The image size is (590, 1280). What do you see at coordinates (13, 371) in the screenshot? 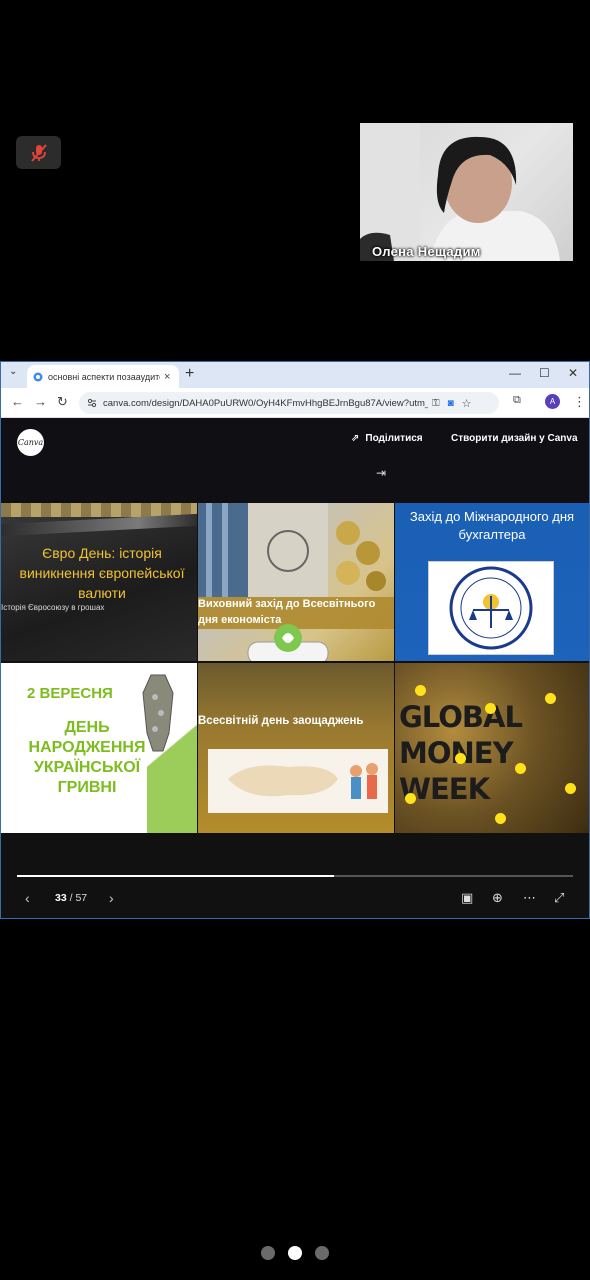
I see `tab-search-icon: ⌄` at bounding box center [13, 371].